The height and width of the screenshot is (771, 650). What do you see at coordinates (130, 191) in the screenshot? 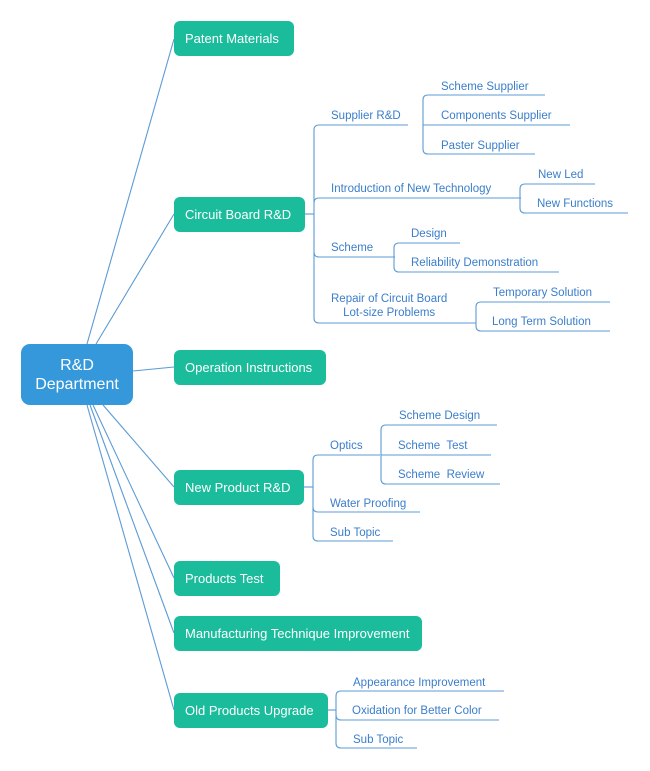
I see `link-patent-materials` at bounding box center [130, 191].